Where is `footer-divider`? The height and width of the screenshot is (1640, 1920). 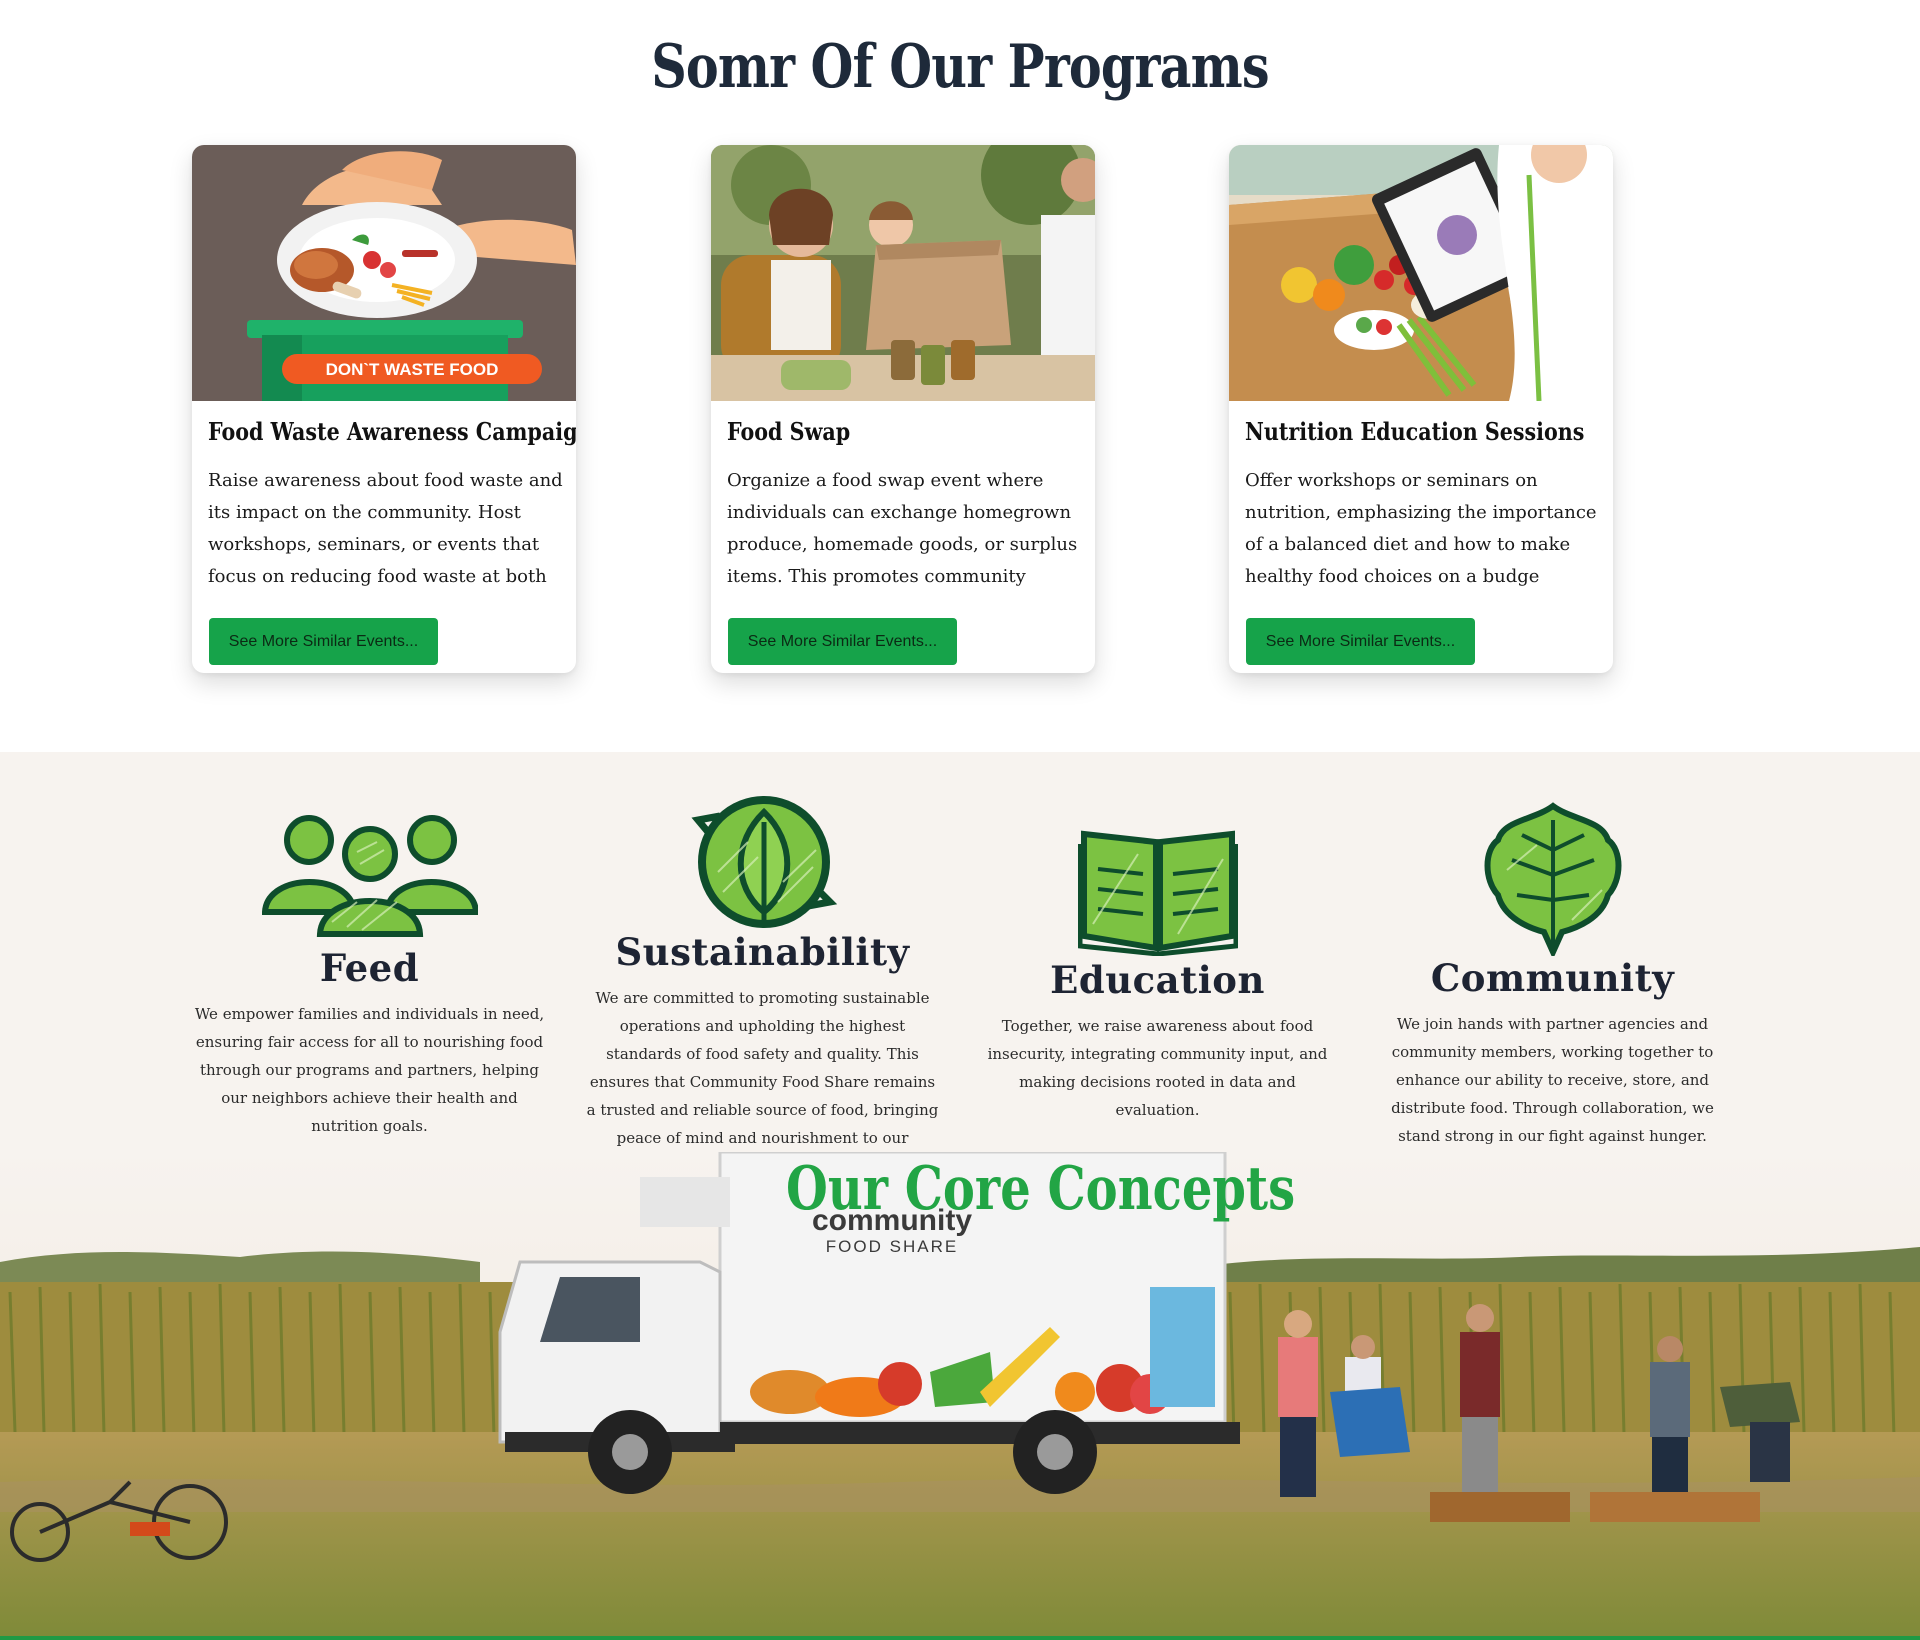 footer-divider is located at coordinates (960, 1638).